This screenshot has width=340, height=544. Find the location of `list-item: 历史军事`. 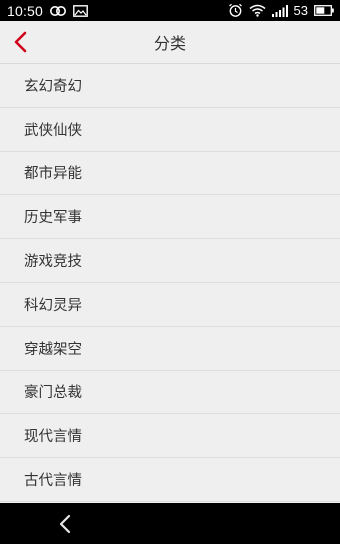

list-item: 历史军事 is located at coordinates (170, 217).